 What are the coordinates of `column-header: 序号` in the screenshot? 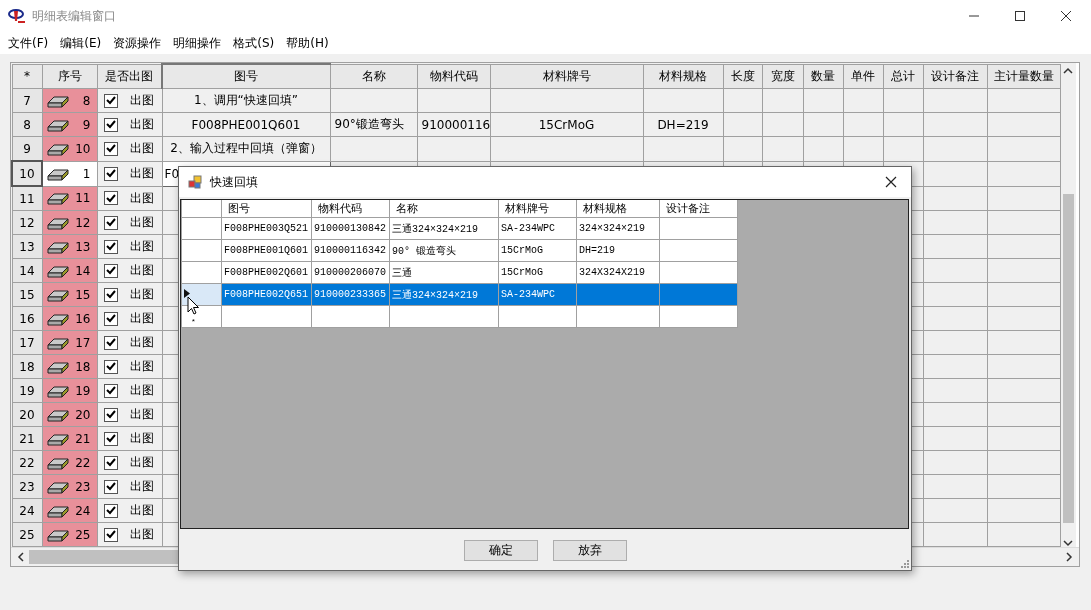 It's located at (69, 76).